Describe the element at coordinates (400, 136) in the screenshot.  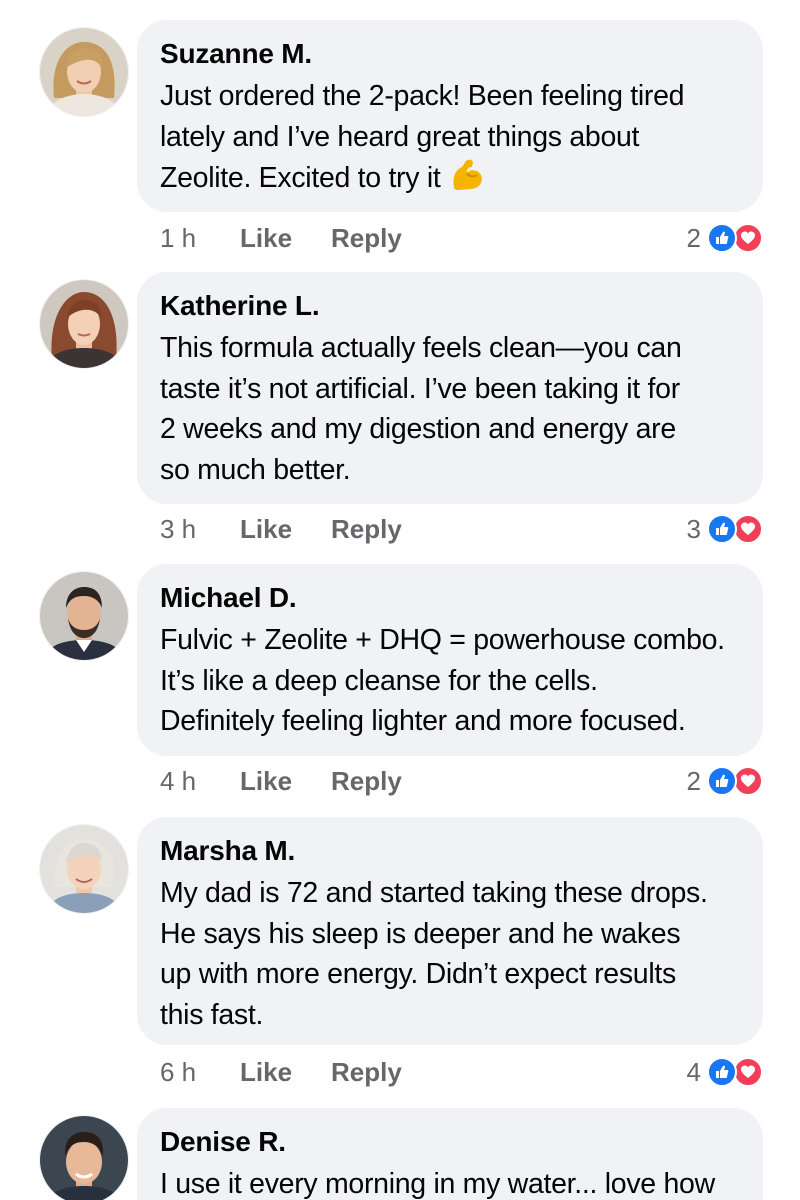
I see `comment-text-line: lately and I’ve heard great things about` at that location.